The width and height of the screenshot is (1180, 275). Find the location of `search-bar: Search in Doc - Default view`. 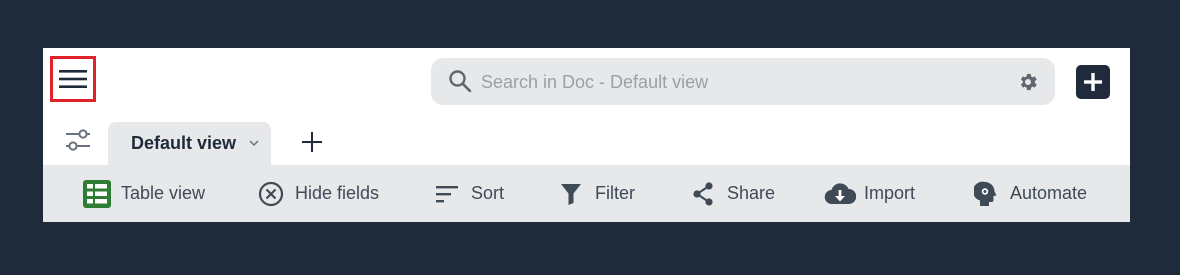

search-bar: Search in Doc - Default view is located at coordinates (743, 81).